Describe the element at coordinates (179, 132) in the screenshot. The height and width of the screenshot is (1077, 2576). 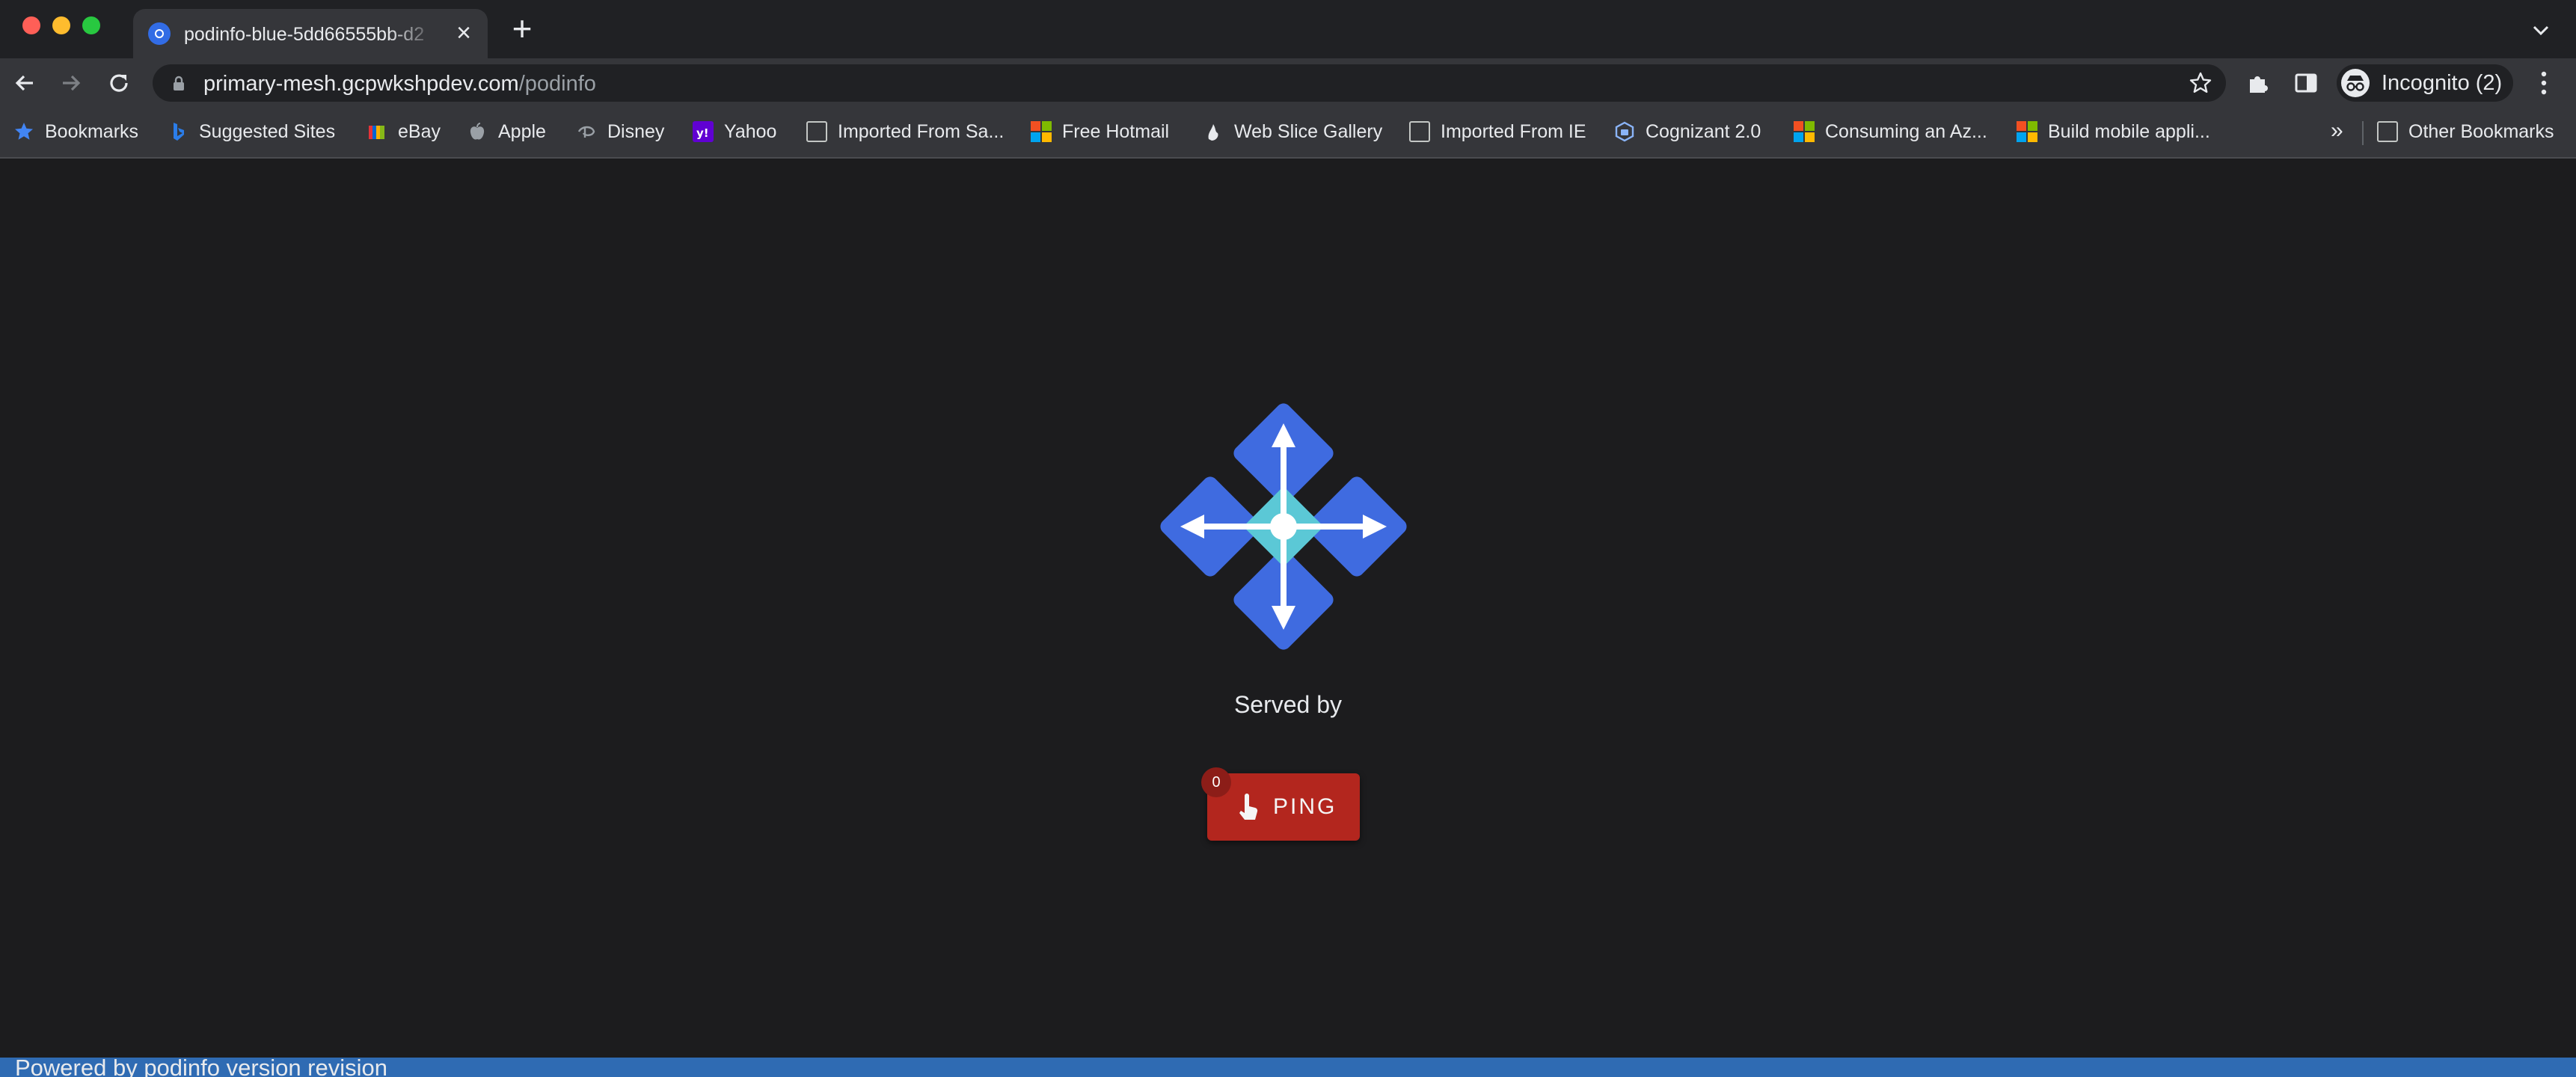
I see `bing-icon` at that location.